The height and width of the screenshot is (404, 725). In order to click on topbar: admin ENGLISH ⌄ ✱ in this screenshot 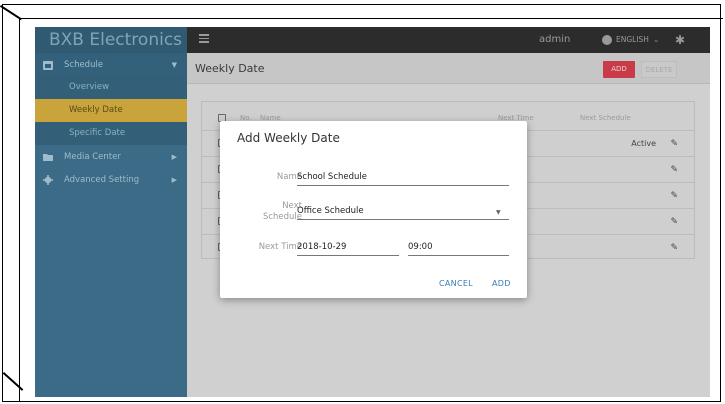, I will do `click(448, 40)`.